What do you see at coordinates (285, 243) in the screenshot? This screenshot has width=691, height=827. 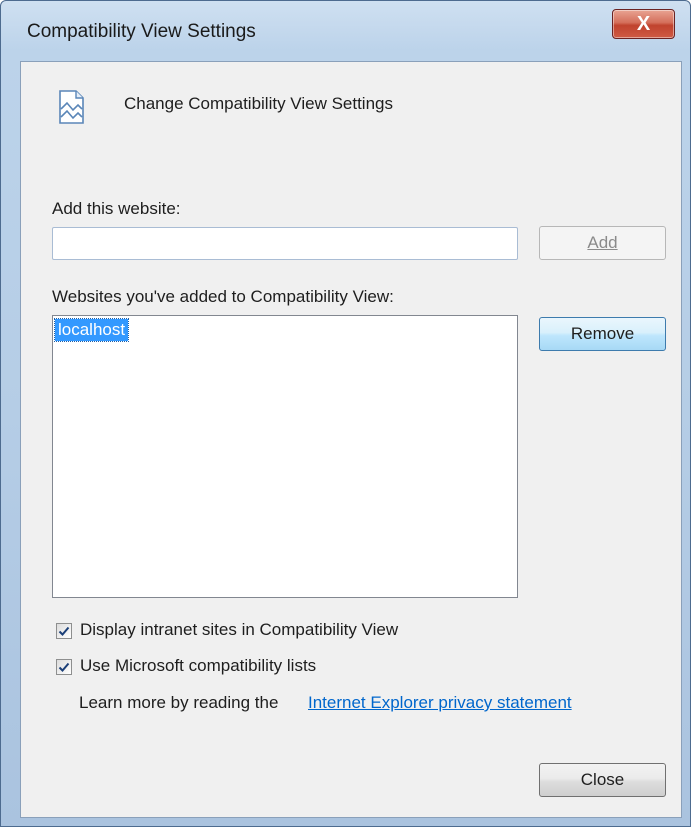 I see `add-website-input` at bounding box center [285, 243].